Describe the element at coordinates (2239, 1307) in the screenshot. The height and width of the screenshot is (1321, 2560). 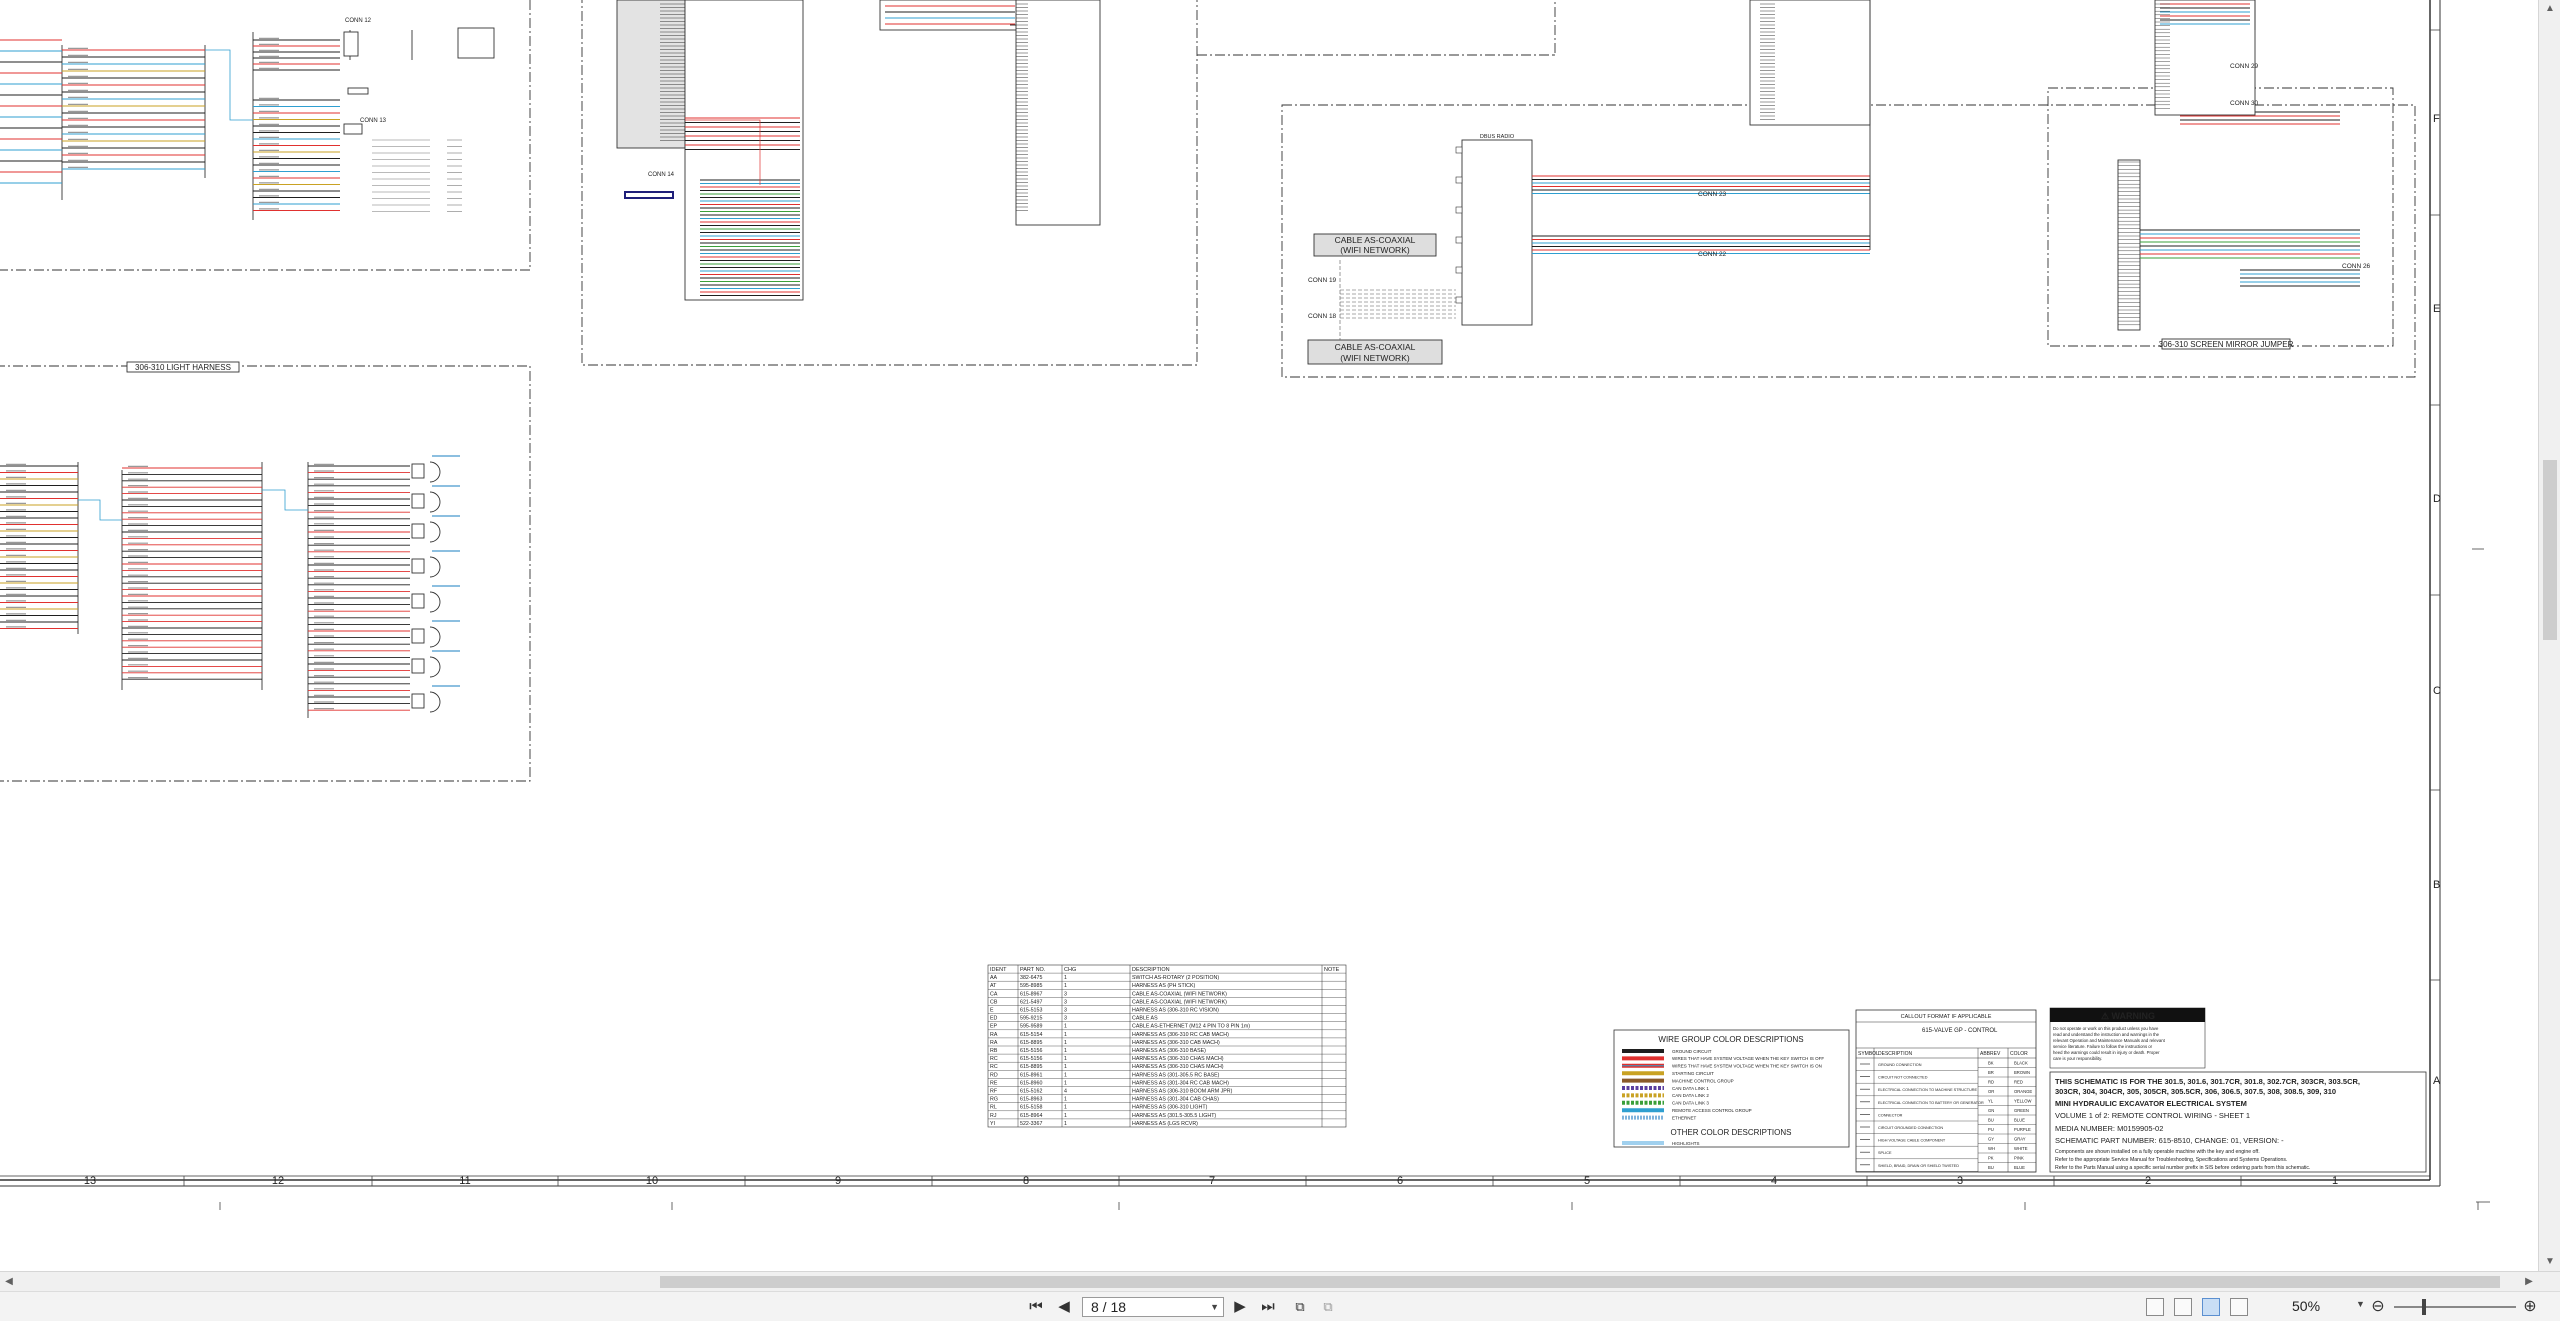
I see `facing-continuous-view-icon` at that location.